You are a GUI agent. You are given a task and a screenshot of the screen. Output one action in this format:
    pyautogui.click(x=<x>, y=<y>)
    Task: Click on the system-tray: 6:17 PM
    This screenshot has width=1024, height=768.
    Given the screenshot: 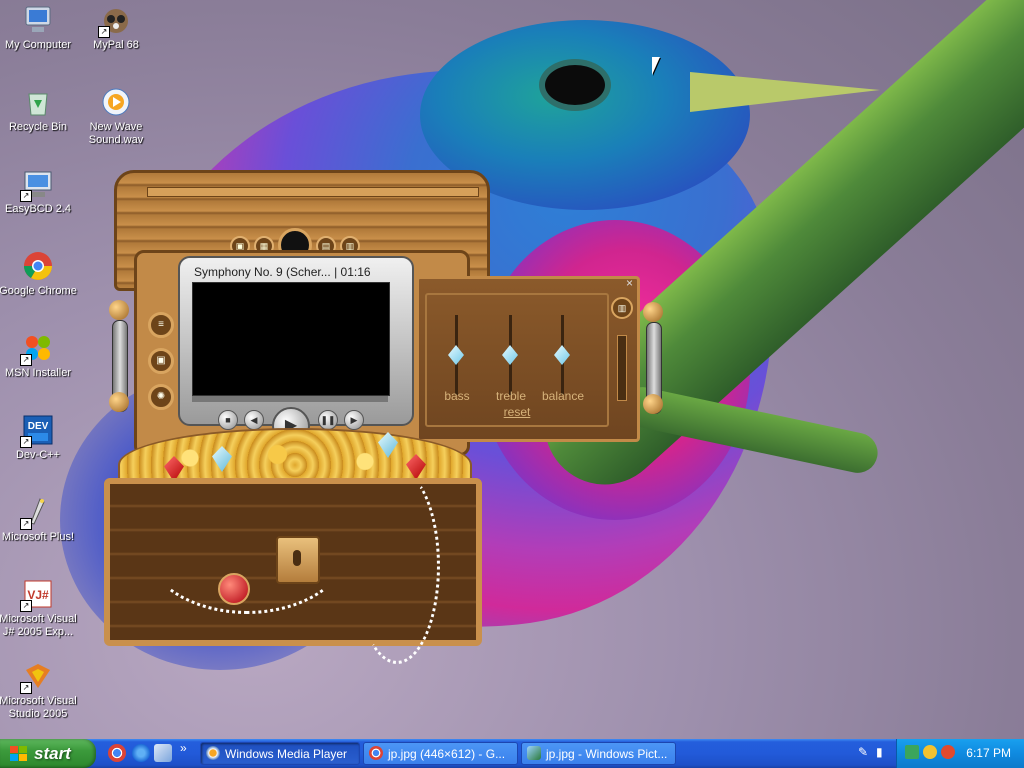 What is the action you would take?
    pyautogui.click(x=960, y=753)
    